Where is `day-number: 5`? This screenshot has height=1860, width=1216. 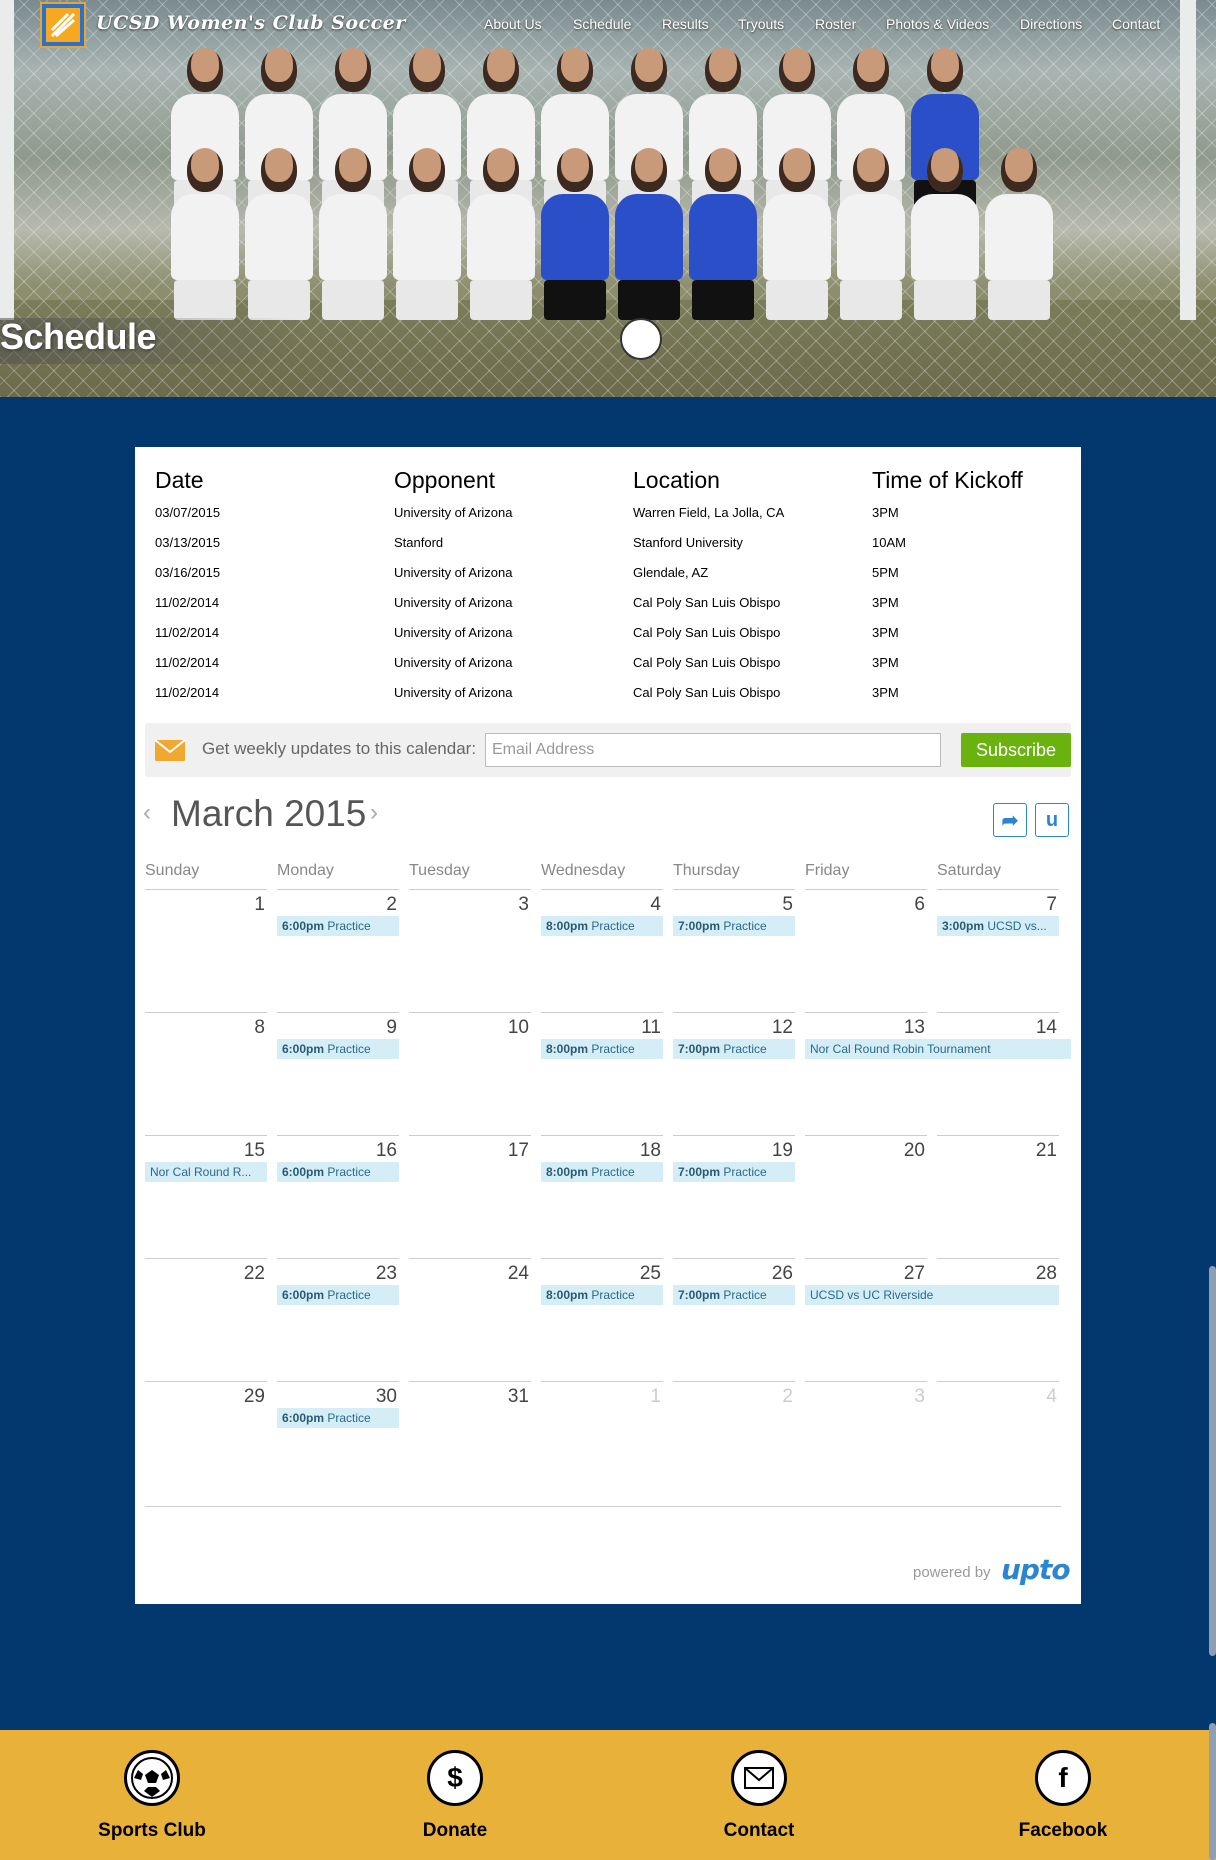 day-number: 5 is located at coordinates (733, 905).